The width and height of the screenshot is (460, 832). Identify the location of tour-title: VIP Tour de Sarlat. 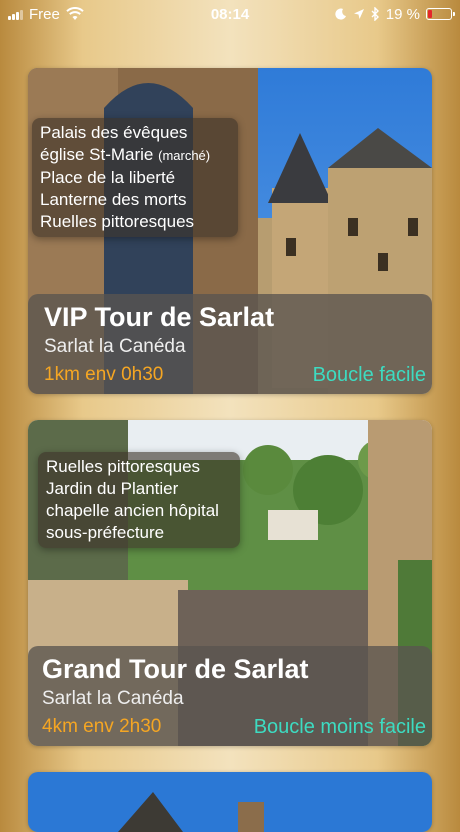
(159, 317).